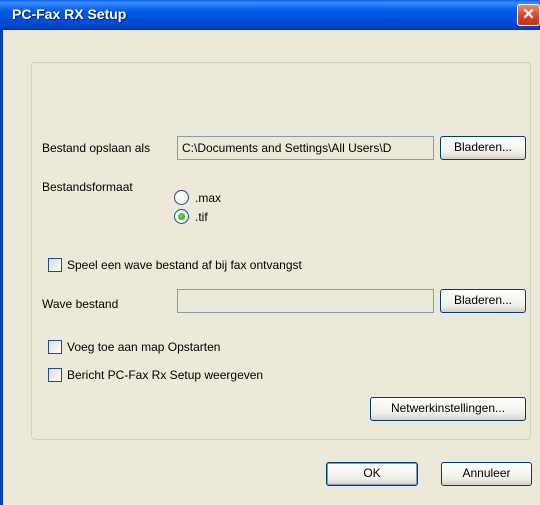 This screenshot has height=505, width=540. I want to click on file-format-label: Bestandsformaat, so click(87, 187).